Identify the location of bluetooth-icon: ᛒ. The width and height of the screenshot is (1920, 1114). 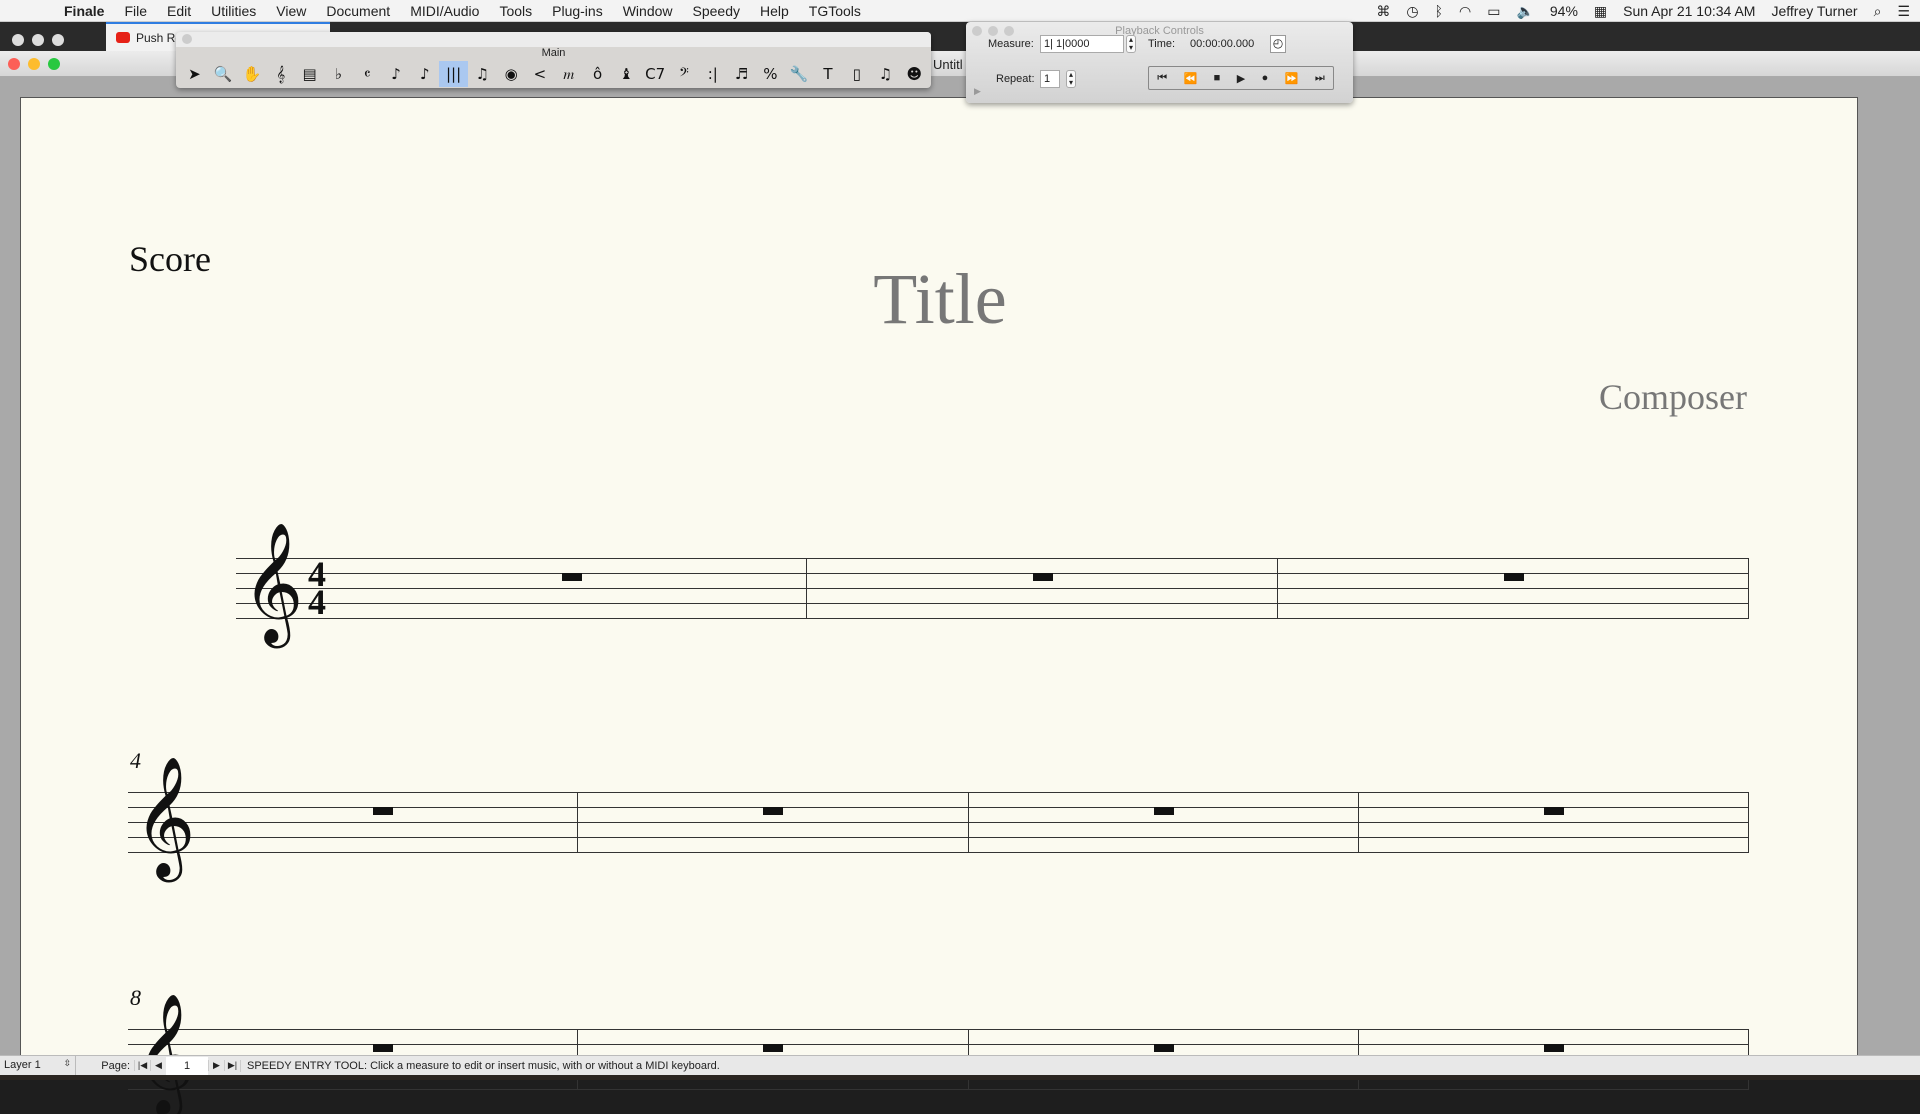
(1439, 11).